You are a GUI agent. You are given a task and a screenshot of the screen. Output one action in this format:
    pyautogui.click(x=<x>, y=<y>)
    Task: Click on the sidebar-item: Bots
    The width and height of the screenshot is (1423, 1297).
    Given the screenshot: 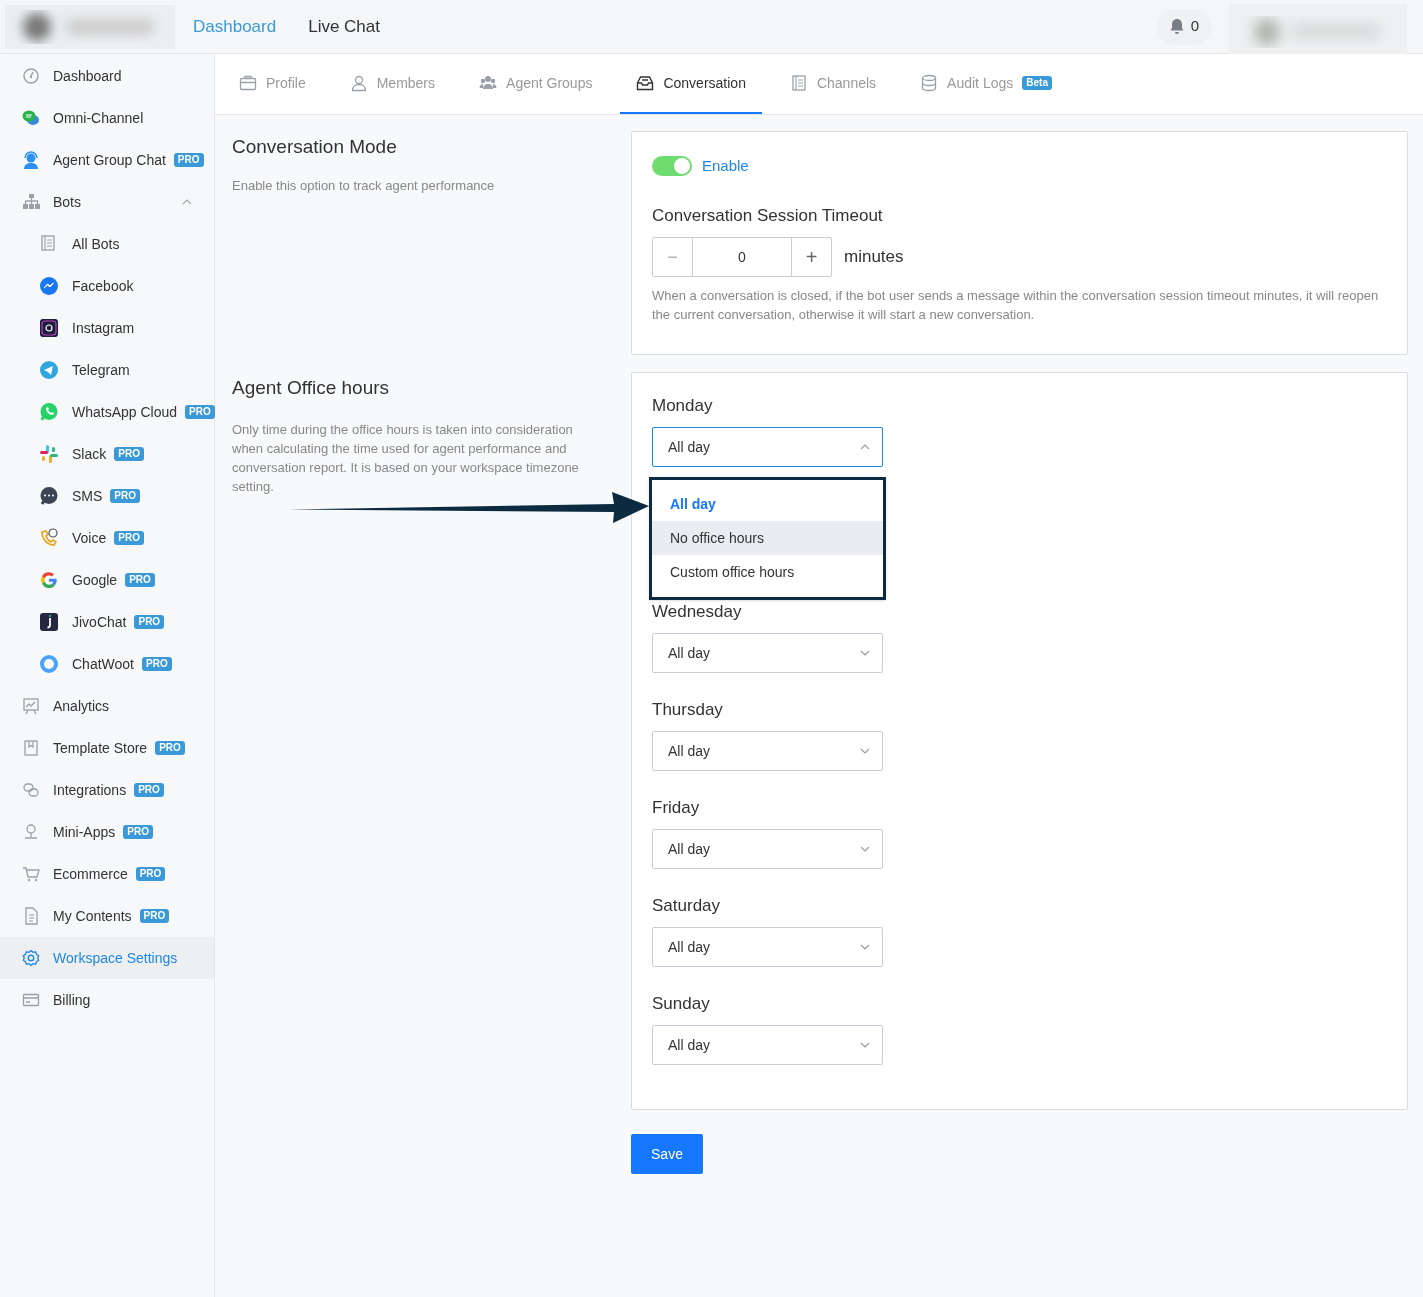 What is the action you would take?
    pyautogui.click(x=107, y=202)
    